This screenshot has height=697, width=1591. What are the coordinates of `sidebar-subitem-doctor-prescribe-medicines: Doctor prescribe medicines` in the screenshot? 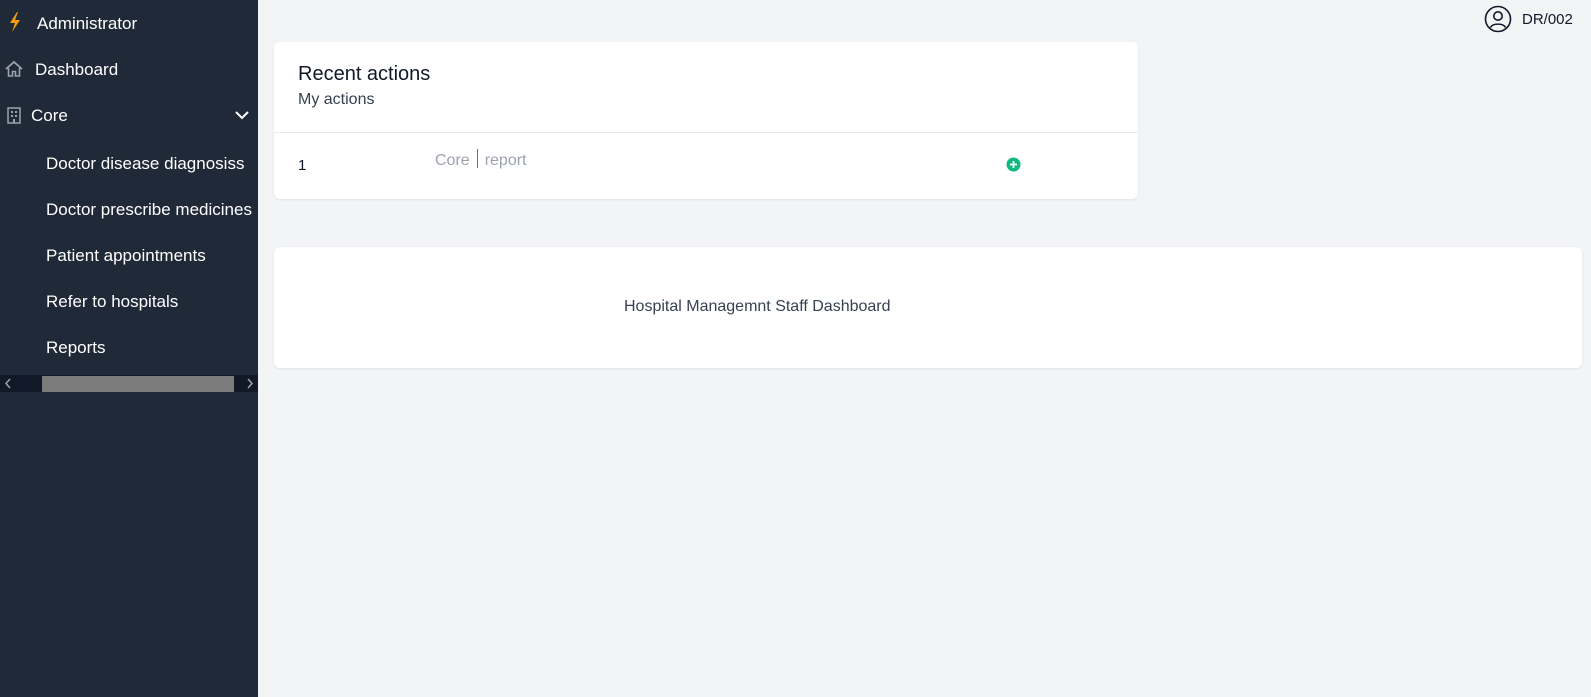 It's located at (129, 209).